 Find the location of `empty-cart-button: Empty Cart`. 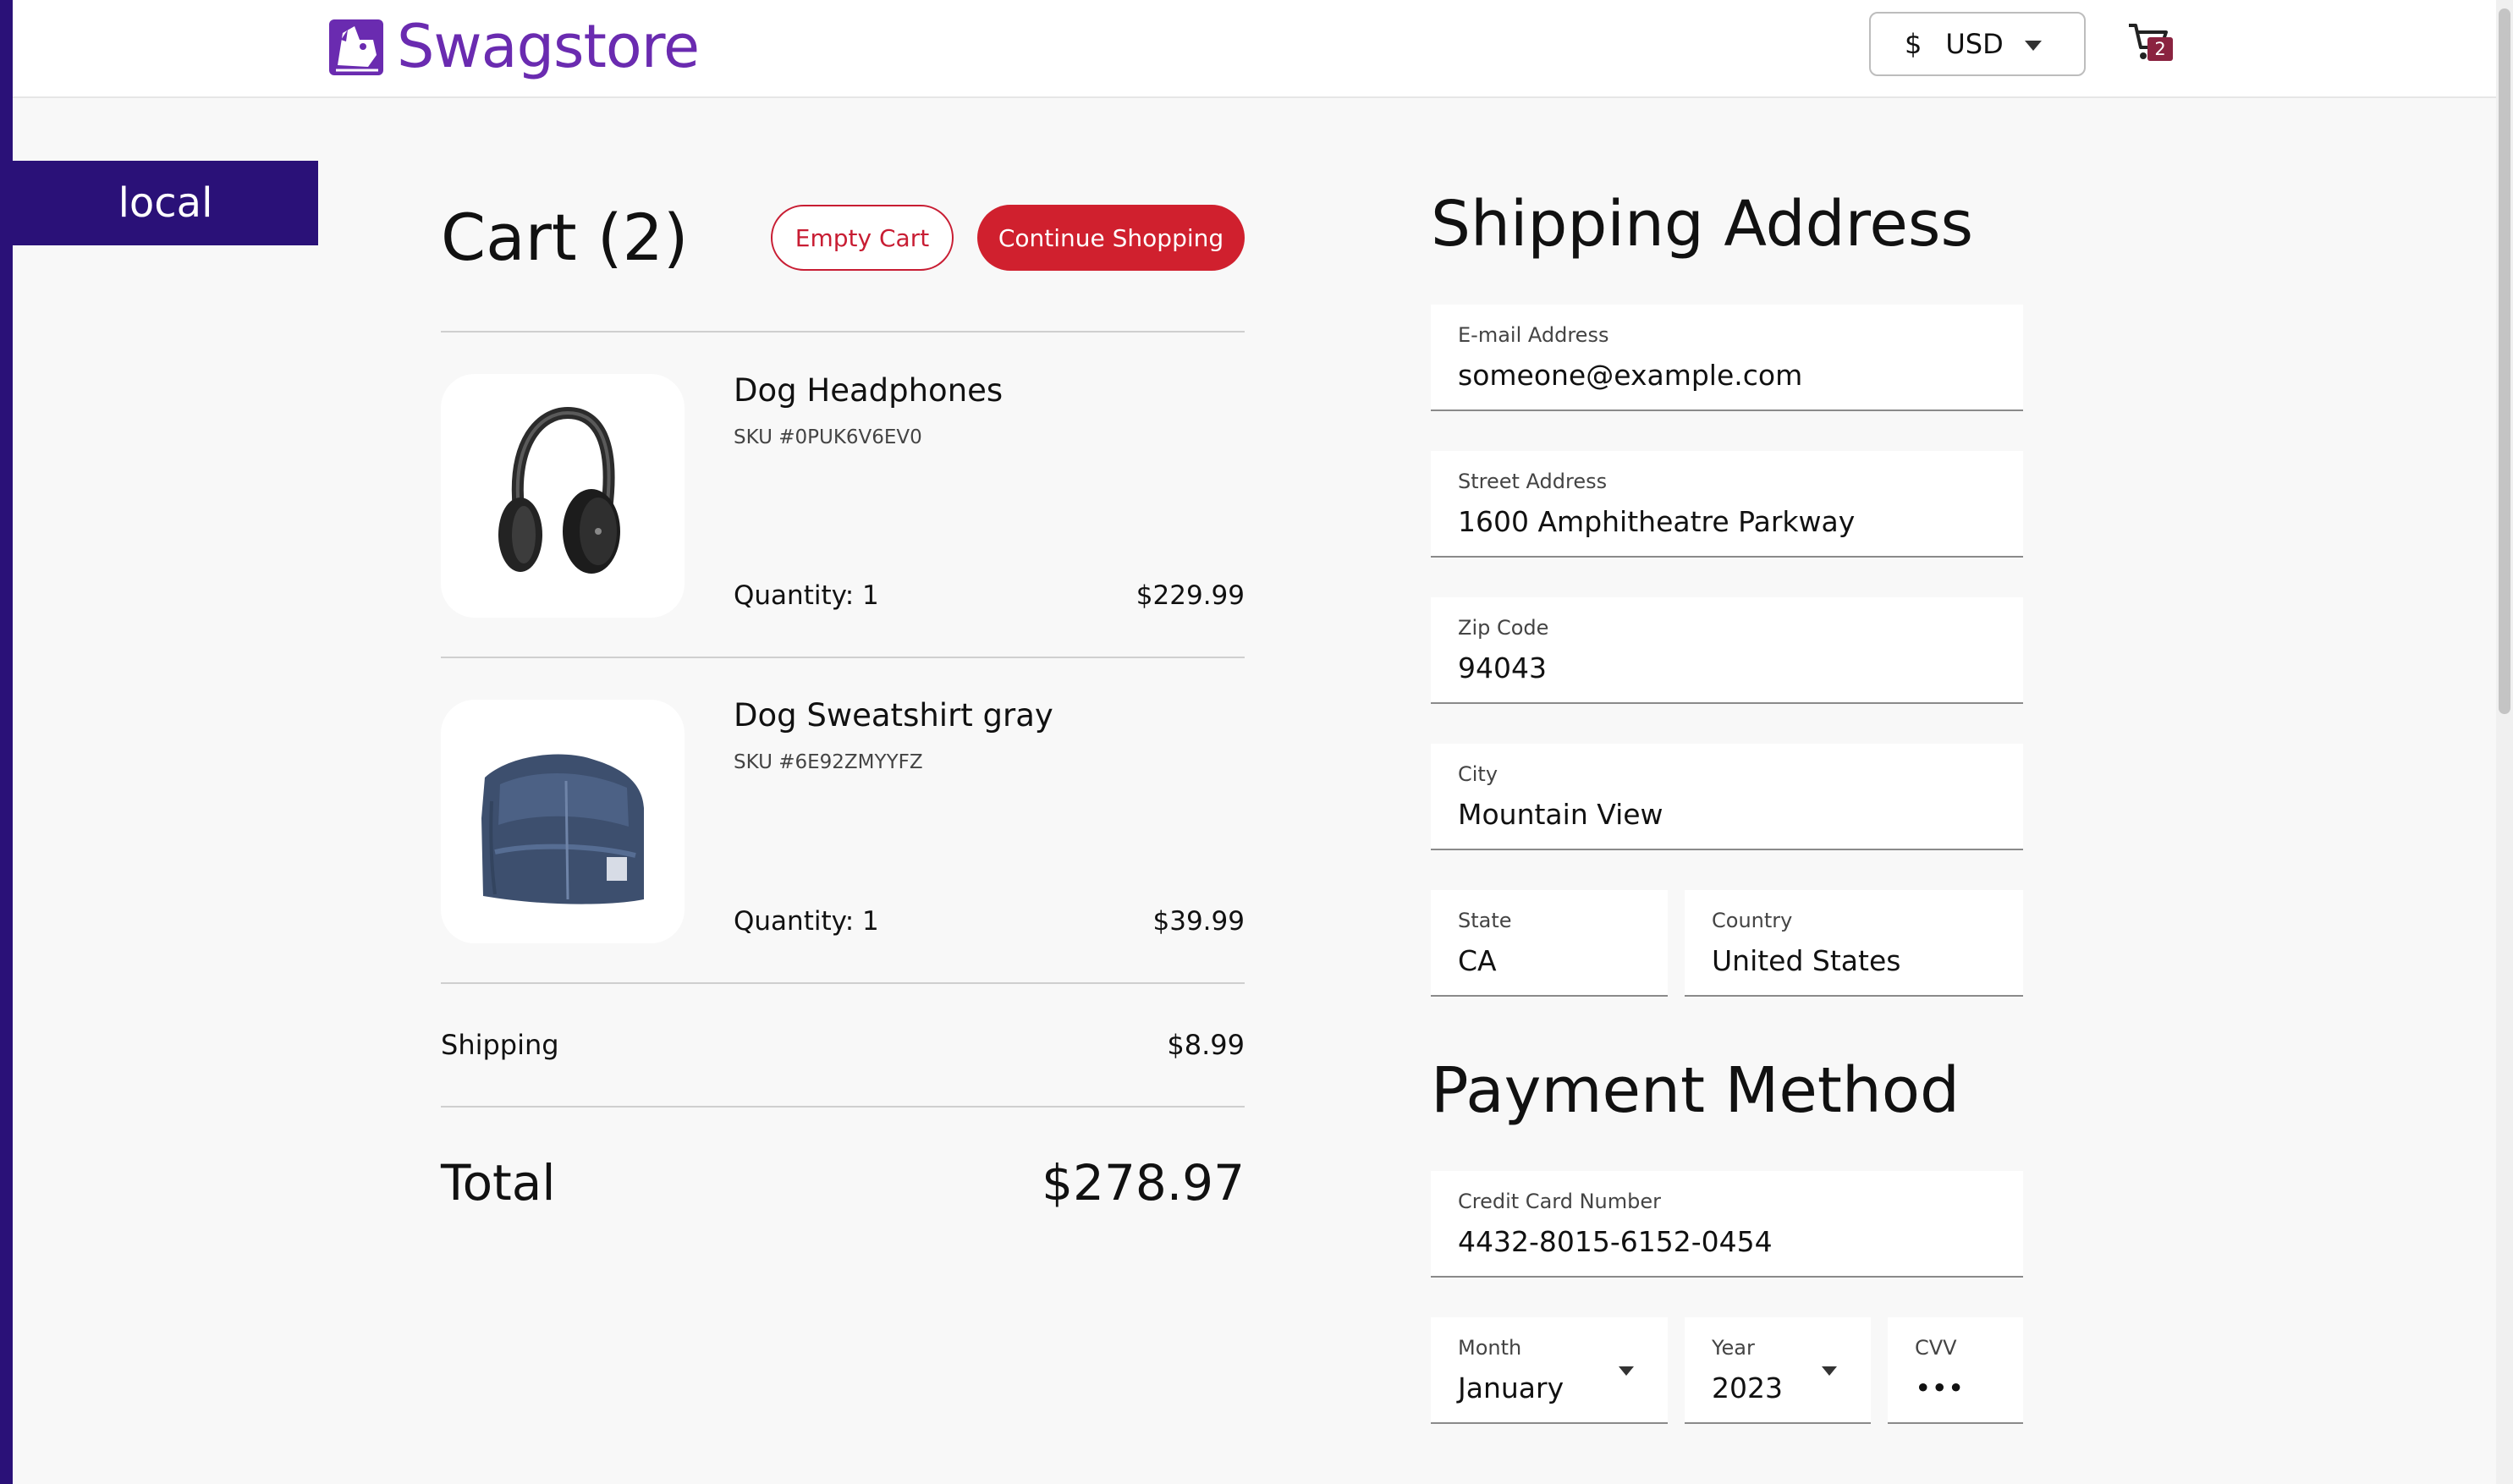

empty-cart-button: Empty Cart is located at coordinates (862, 238).